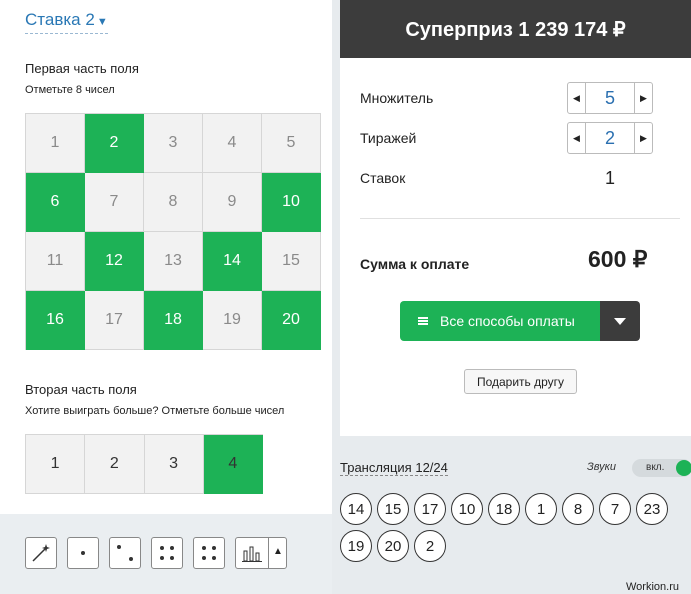  What do you see at coordinates (83, 553) in the screenshot?
I see `dice-one-icon` at bounding box center [83, 553].